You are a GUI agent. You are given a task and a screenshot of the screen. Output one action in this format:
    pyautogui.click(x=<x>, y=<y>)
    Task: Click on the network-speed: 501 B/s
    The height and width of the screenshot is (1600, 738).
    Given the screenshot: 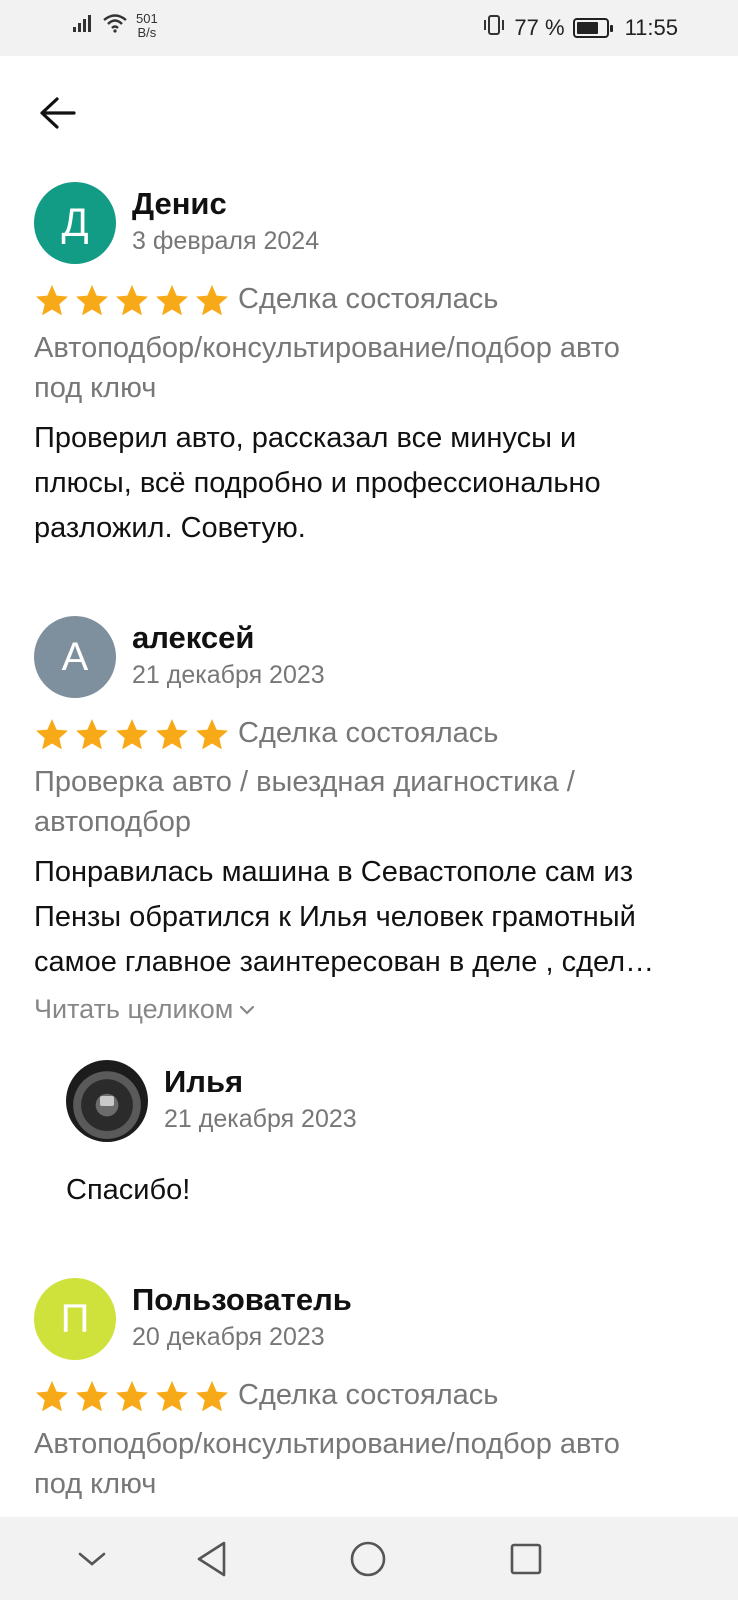 What is the action you would take?
    pyautogui.click(x=147, y=26)
    